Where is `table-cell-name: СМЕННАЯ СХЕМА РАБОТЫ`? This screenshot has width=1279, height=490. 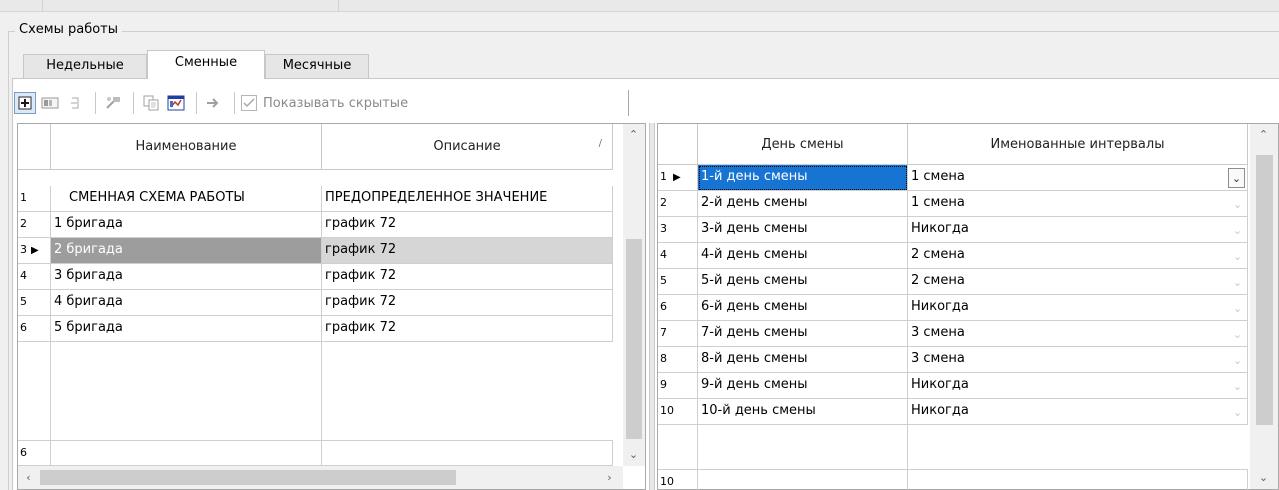
table-cell-name: СМЕННАЯ СХЕМА РАБОТЫ is located at coordinates (186, 199).